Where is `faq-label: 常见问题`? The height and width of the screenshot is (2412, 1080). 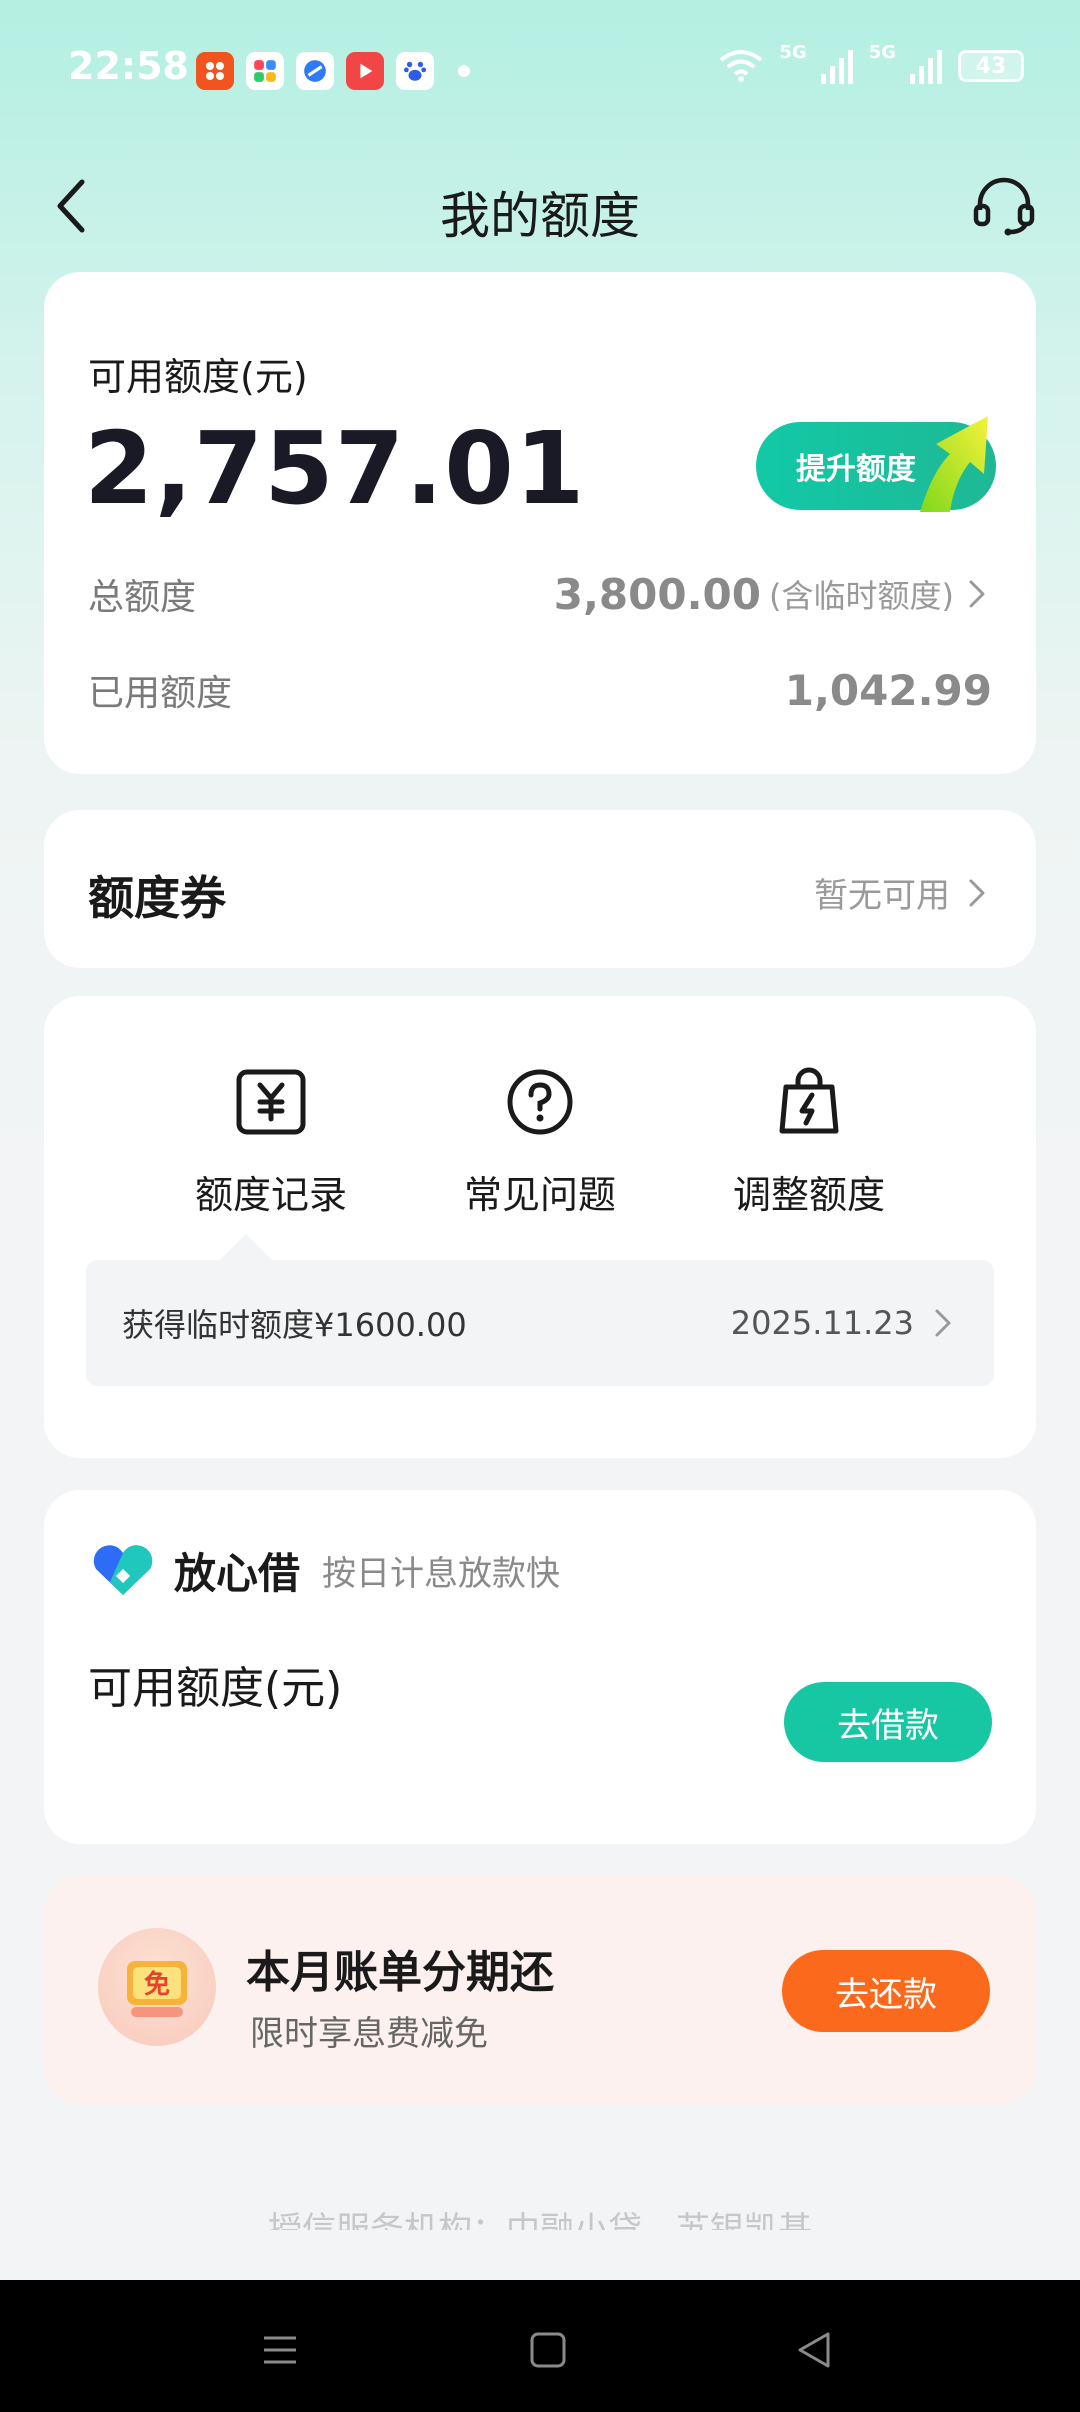
faq-label: 常见问题 is located at coordinates (539, 1195).